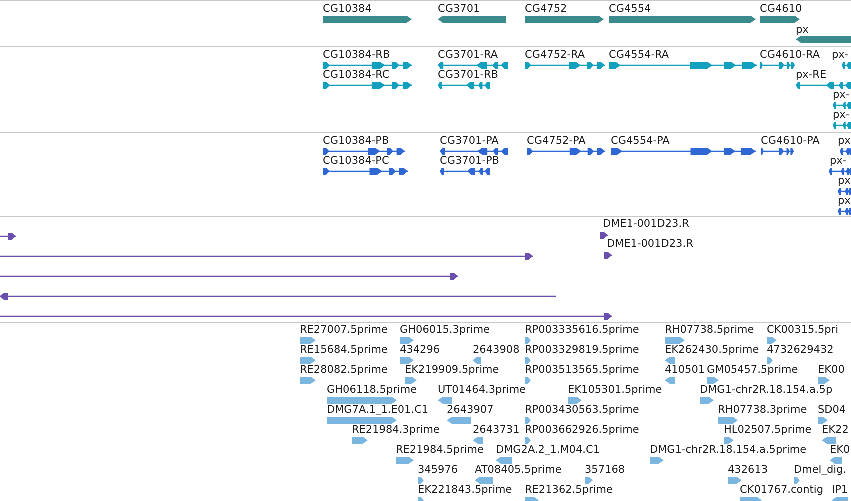 The width and height of the screenshot is (851, 501). I want to click on feature-label: EK262430.5prime, so click(712, 350).